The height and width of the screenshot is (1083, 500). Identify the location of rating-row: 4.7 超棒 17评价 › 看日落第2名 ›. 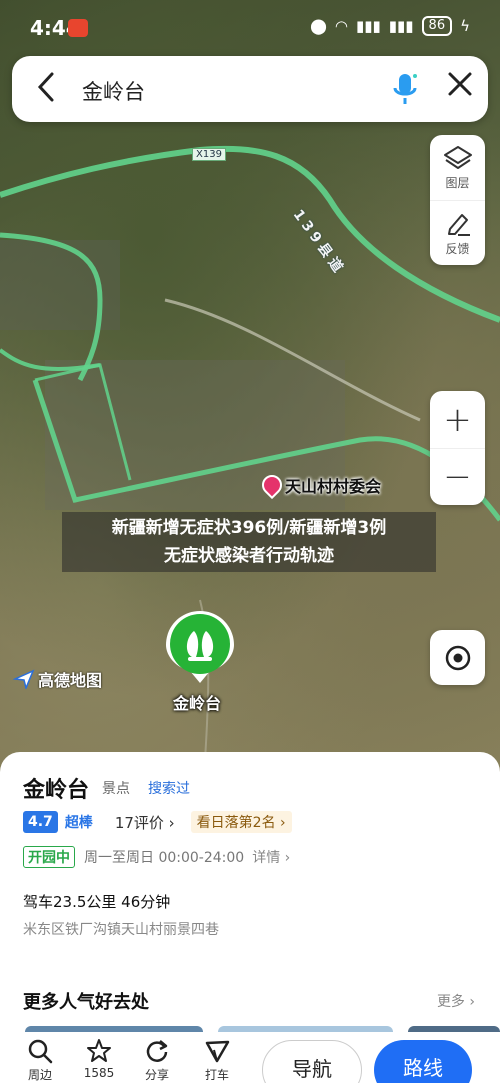
(157, 822).